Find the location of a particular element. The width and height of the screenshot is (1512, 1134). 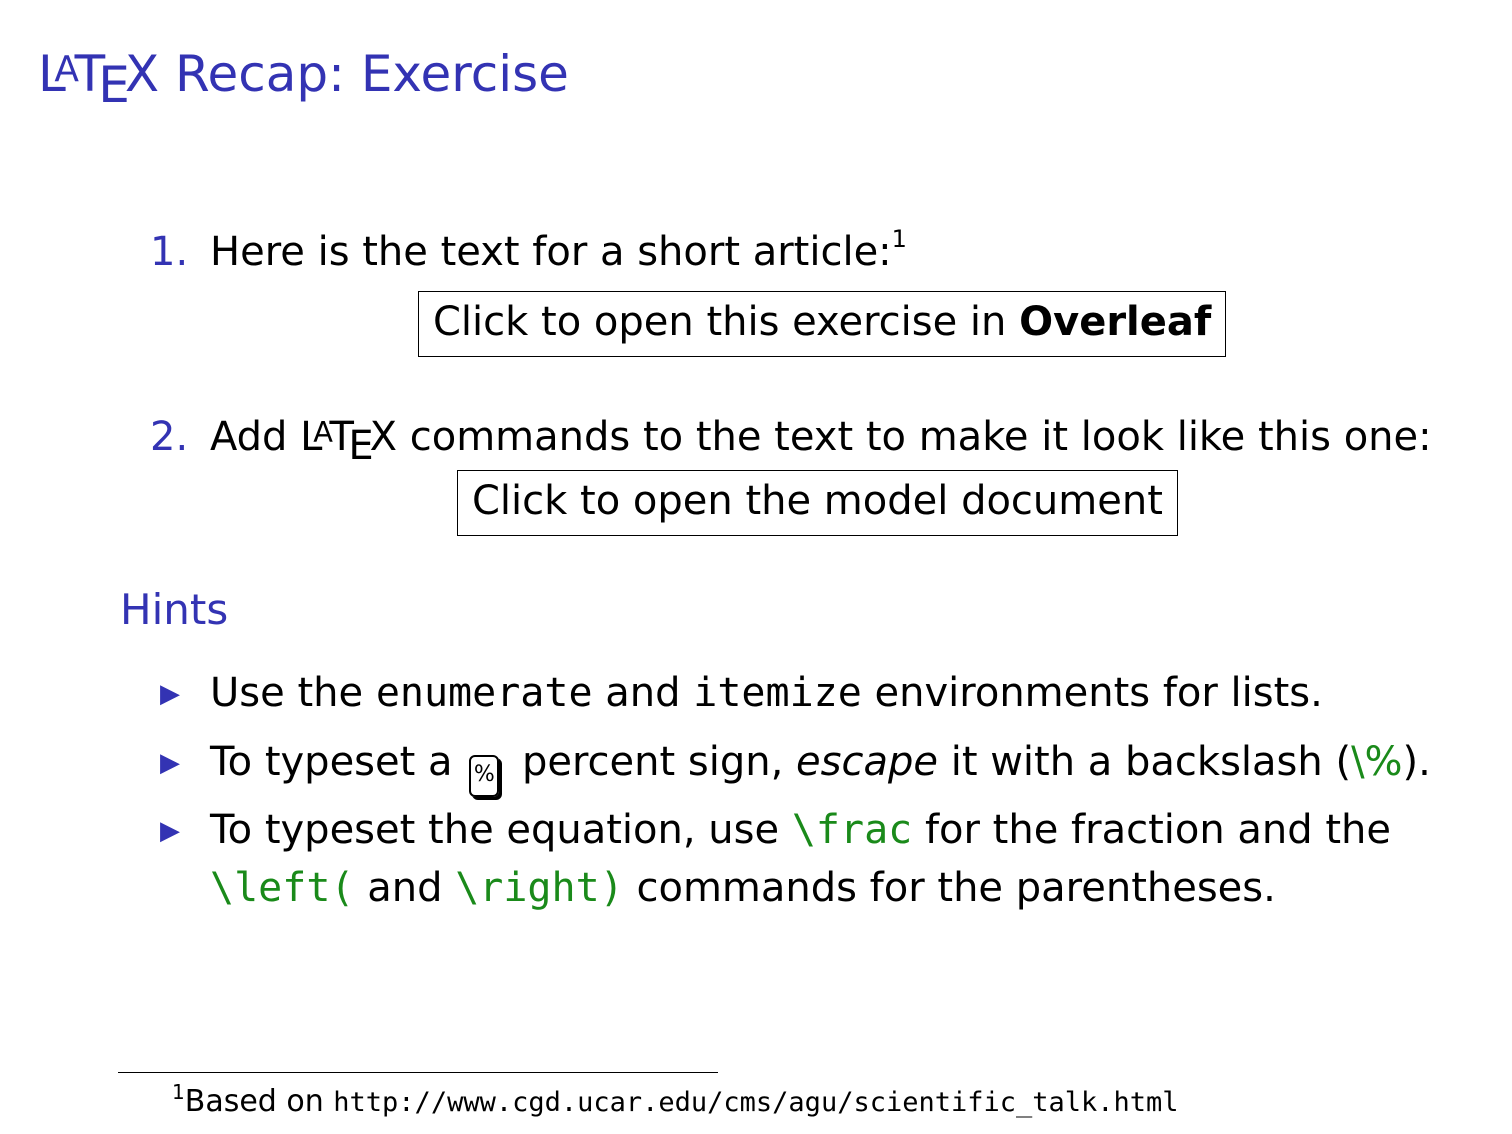

link-text: Click to open the model document is located at coordinates (817, 501).